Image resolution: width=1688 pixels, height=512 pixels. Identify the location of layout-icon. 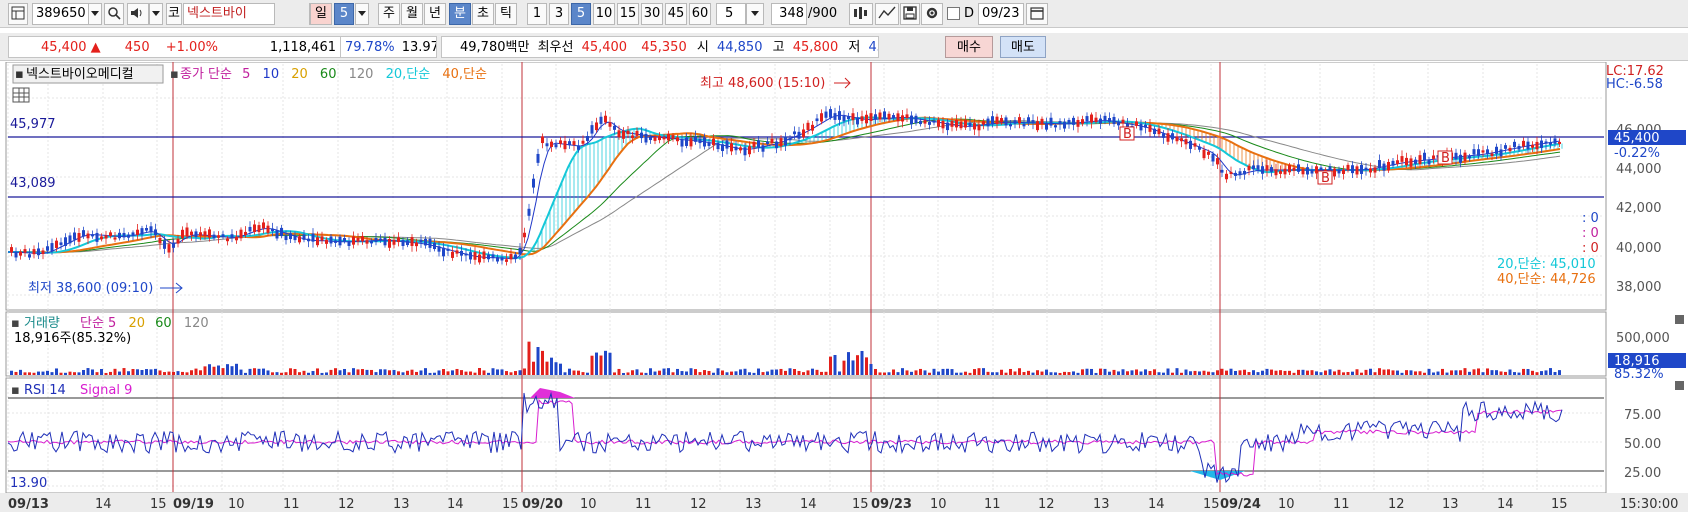
(18, 14).